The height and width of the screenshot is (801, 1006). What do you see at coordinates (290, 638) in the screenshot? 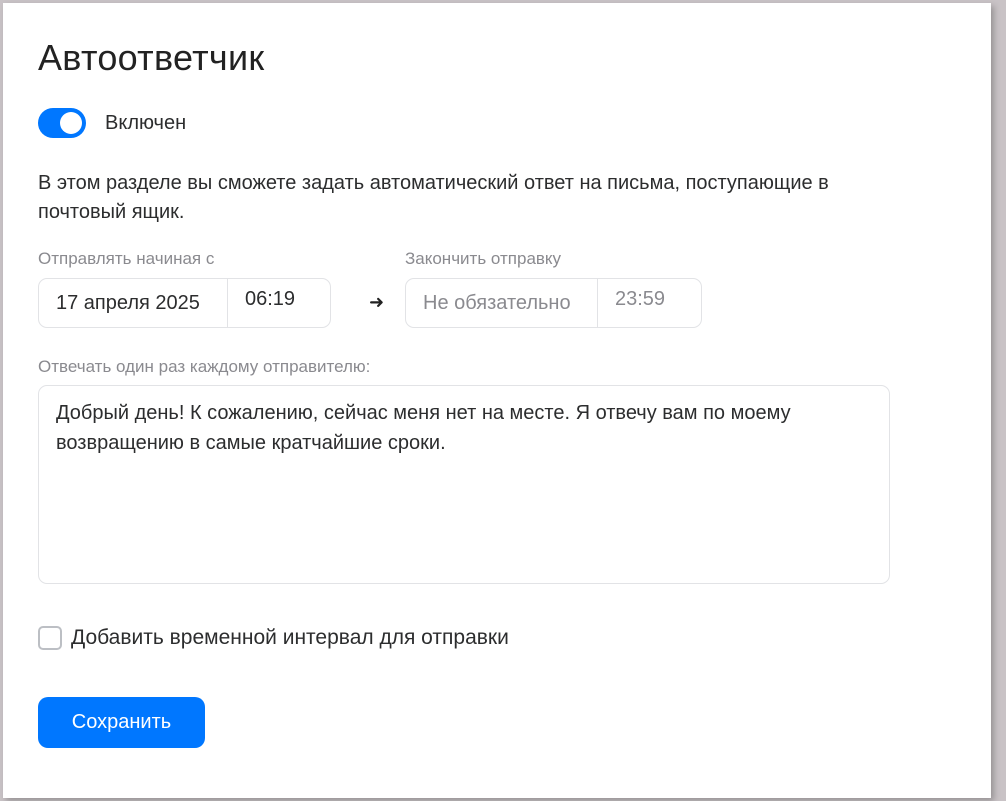
I see `interval-checkbox-label: Добавить временной интервал для отправки` at bounding box center [290, 638].